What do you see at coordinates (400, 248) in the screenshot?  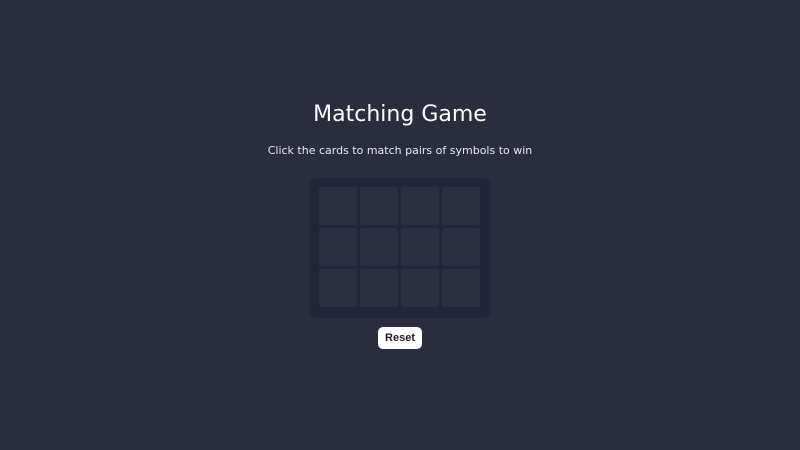 I see `card-grid` at bounding box center [400, 248].